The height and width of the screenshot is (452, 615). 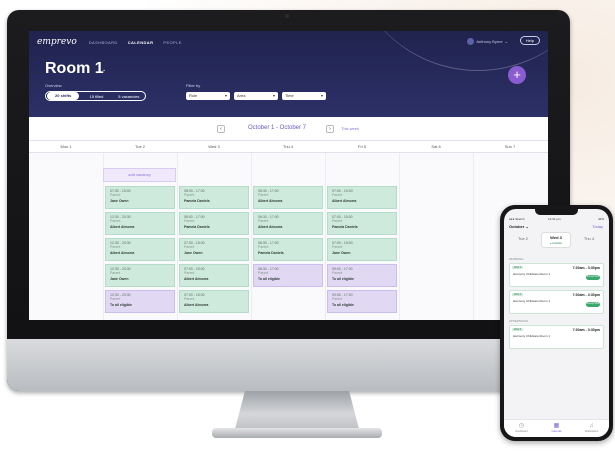 I want to click on filled-shift-card: 07:30 - 15:00 Parent Jane Owen, so click(x=140, y=197).